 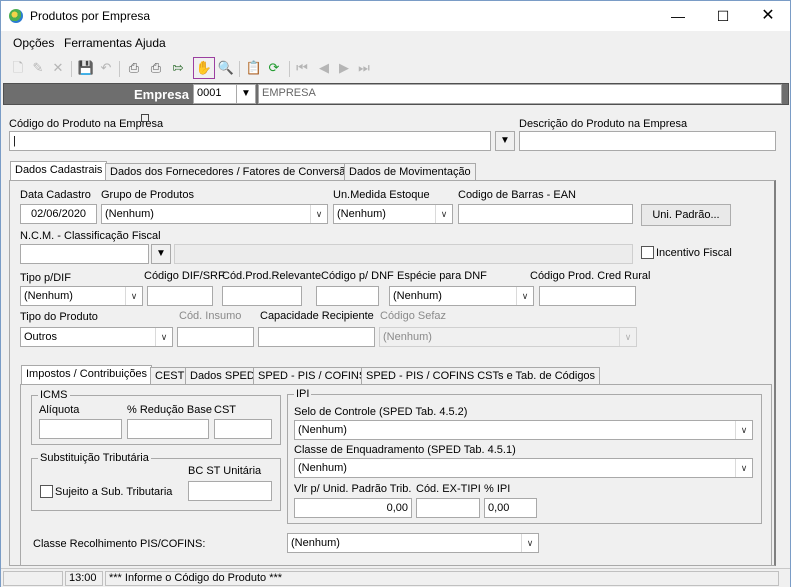 What do you see at coordinates (603, 124) in the screenshot?
I see `descricao-produto-label: Descrição do Produto na Empresa` at bounding box center [603, 124].